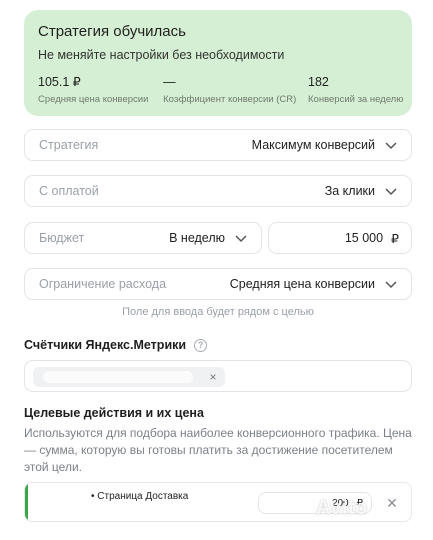 The width and height of the screenshot is (433, 540). I want to click on spend-limit-label: Ограничение расхода, so click(103, 284).